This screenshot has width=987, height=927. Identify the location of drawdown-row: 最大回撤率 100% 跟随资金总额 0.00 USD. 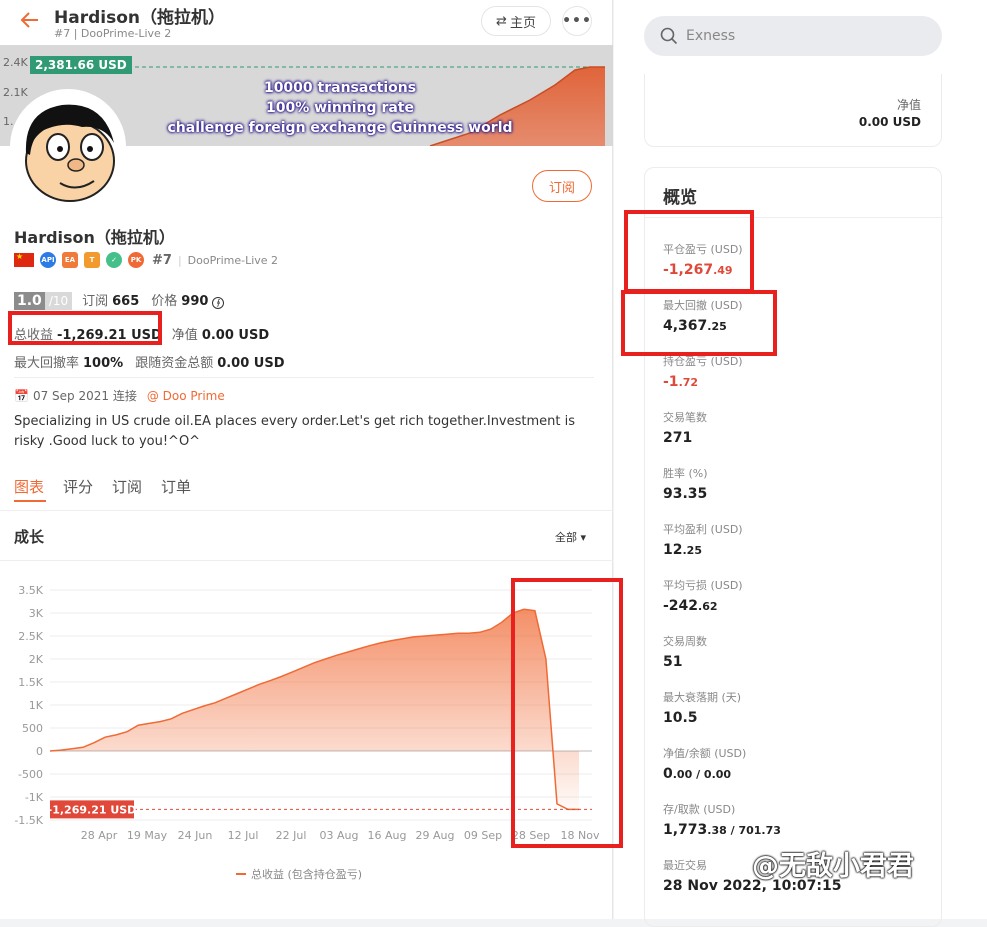
(149, 361).